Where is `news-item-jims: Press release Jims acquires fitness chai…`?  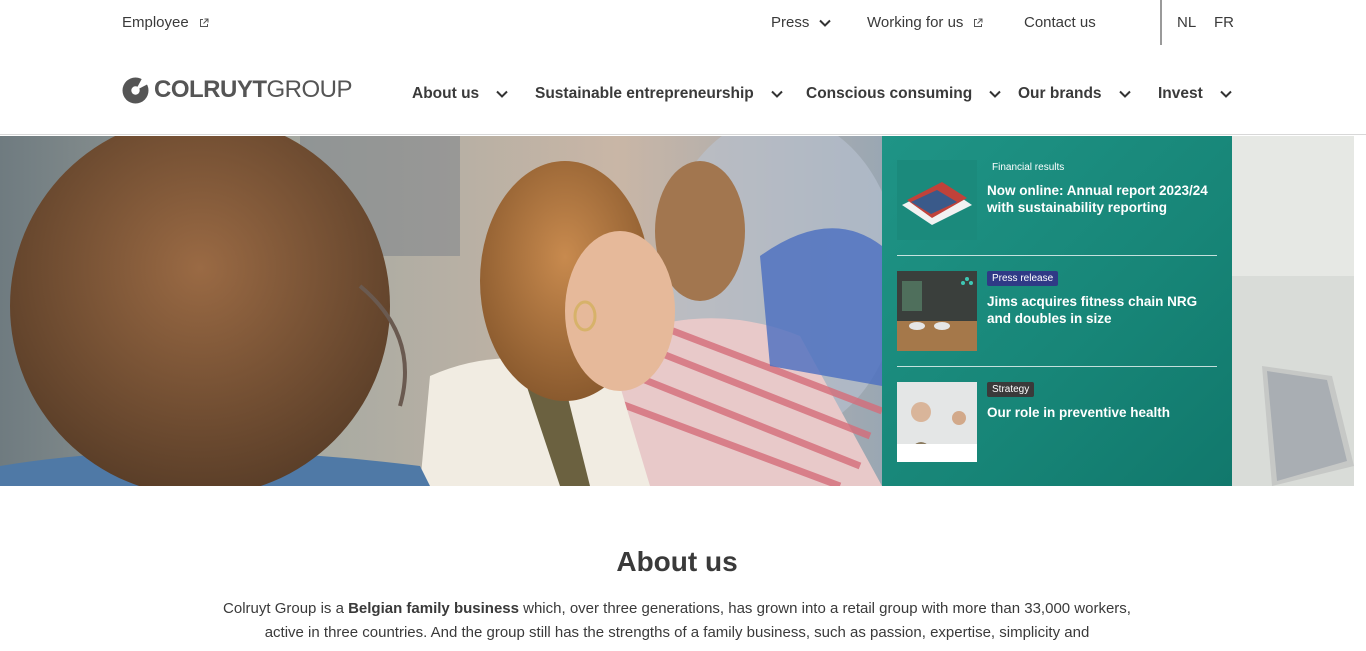
news-item-jims: Press release Jims acquires fitness chai… is located at coordinates (1057, 311).